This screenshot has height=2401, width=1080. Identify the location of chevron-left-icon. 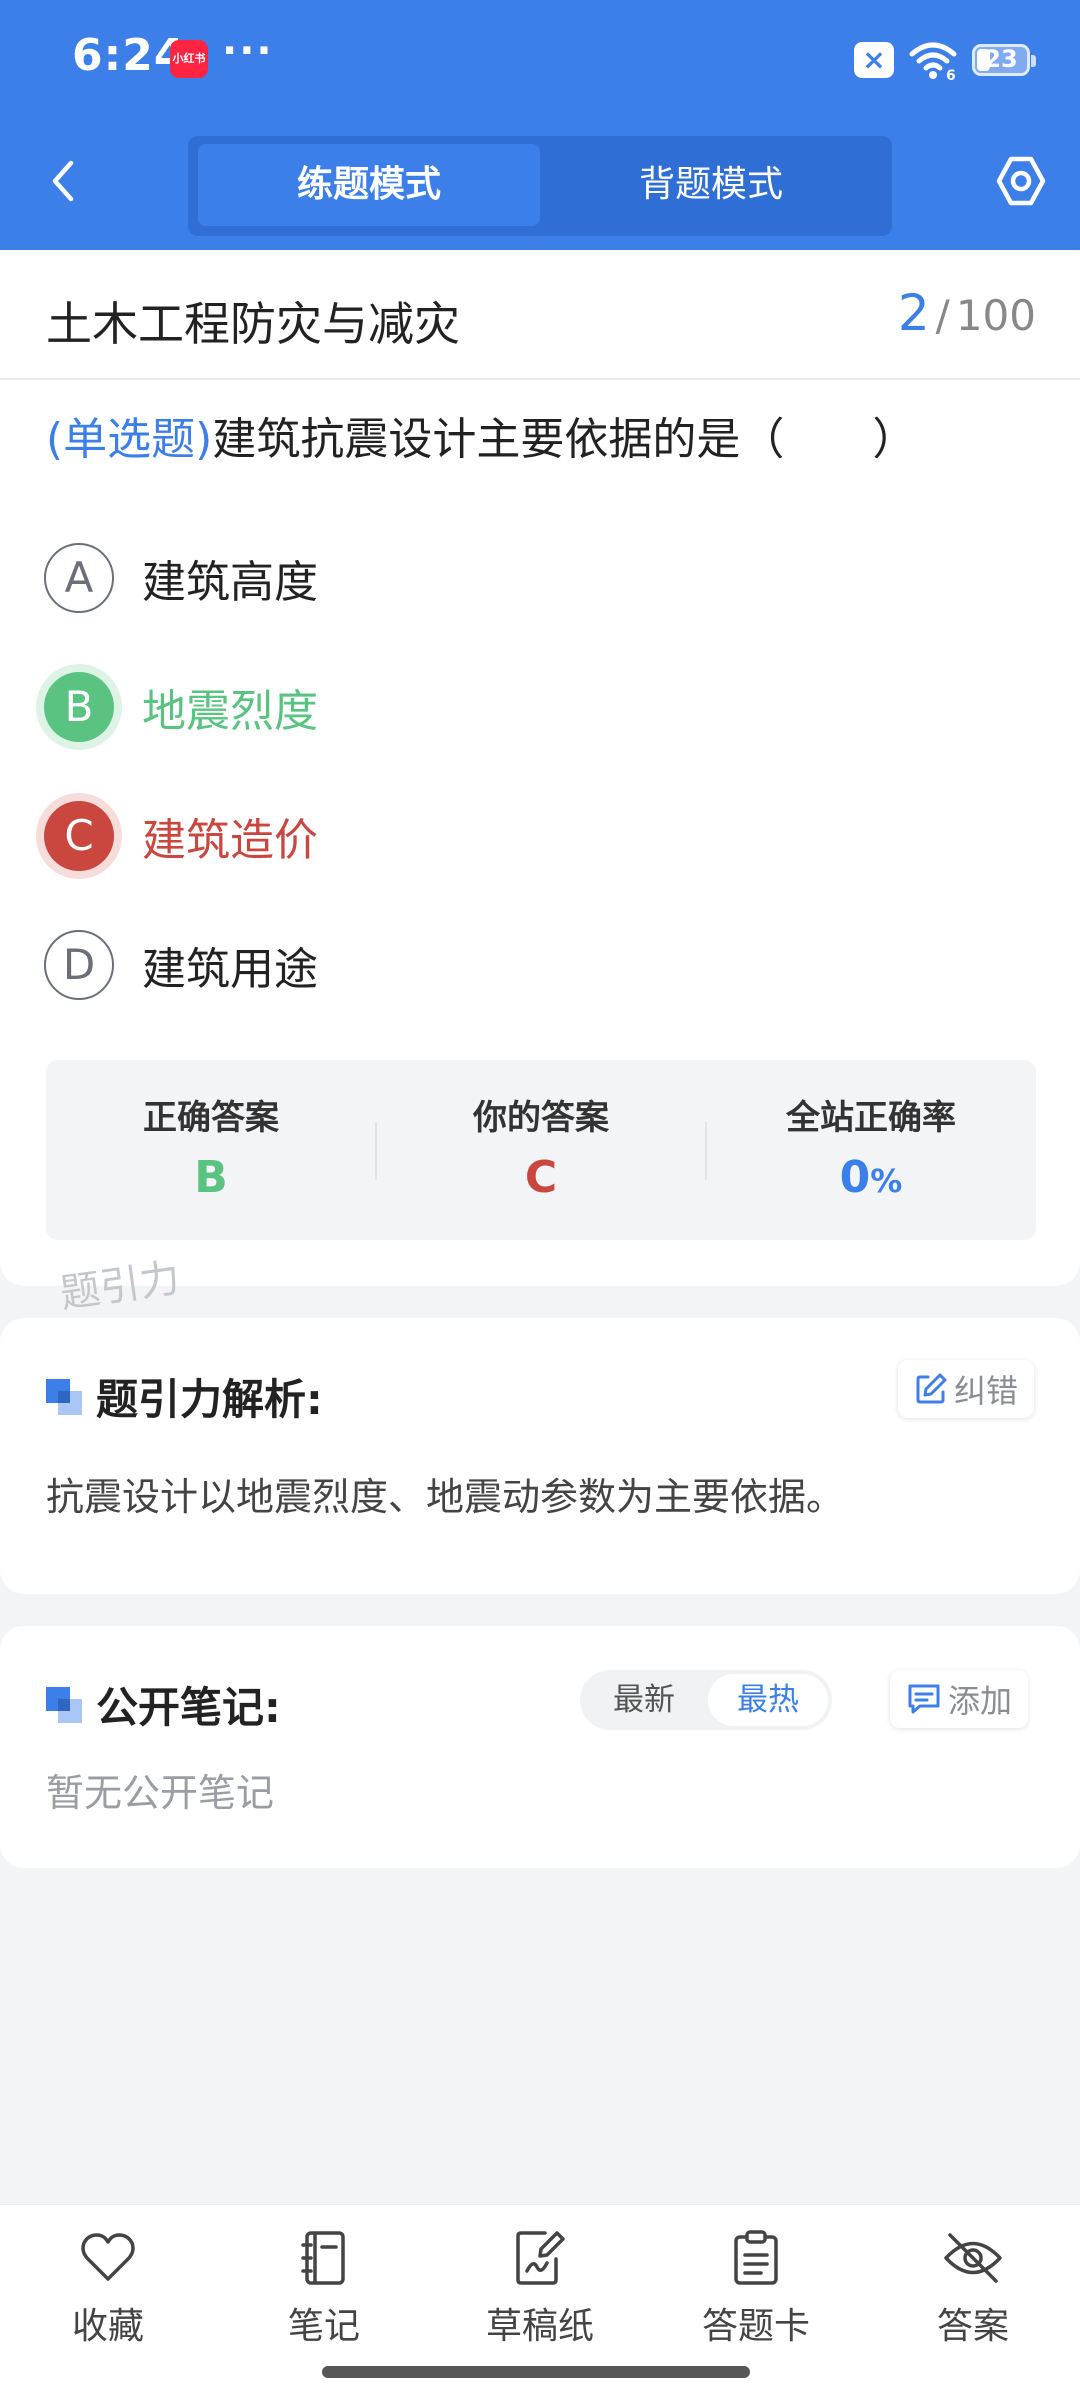
(63, 181).